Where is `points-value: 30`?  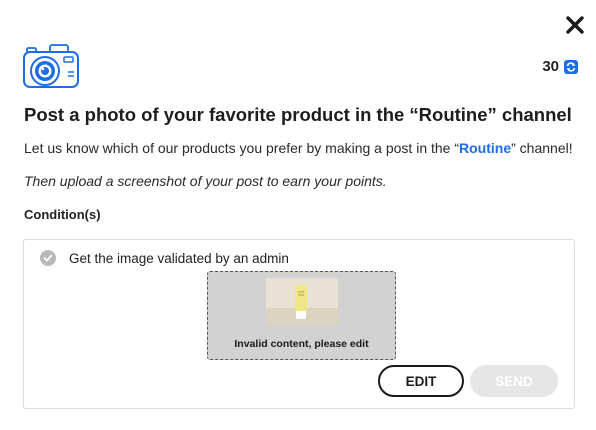
points-value: 30 is located at coordinates (550, 66).